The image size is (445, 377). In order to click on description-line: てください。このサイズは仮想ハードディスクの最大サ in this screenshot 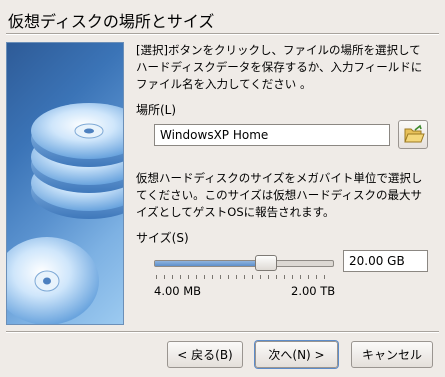, I will do `click(279, 195)`.